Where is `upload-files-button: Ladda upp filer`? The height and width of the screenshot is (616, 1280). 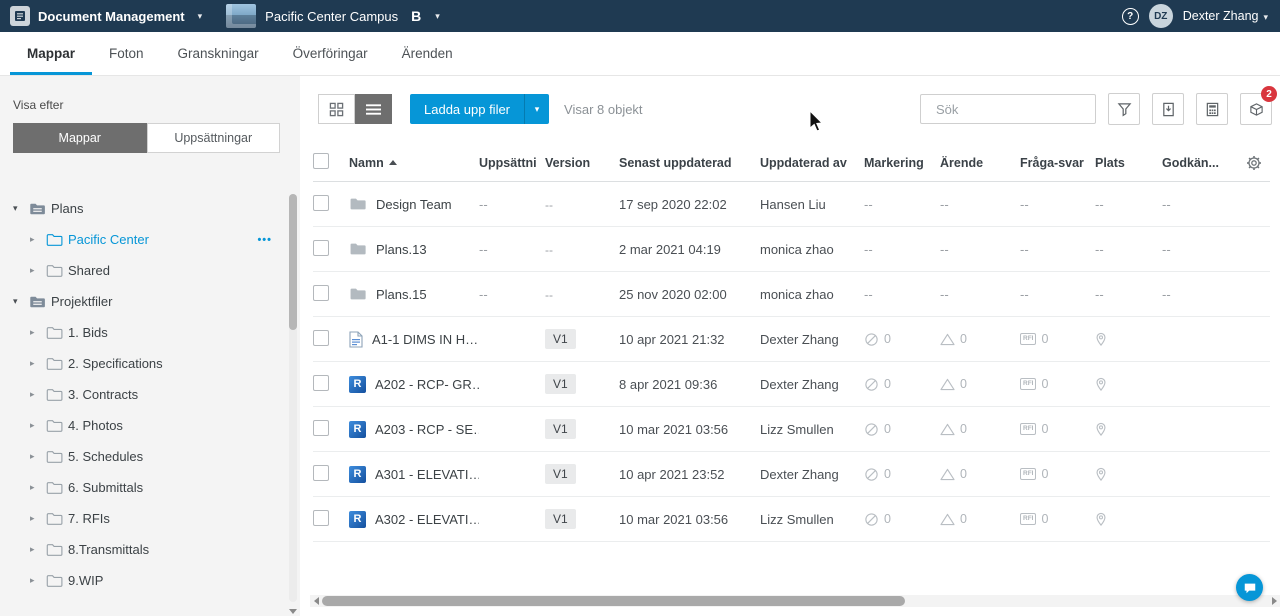
upload-files-button: Ladda upp filer is located at coordinates (480, 109).